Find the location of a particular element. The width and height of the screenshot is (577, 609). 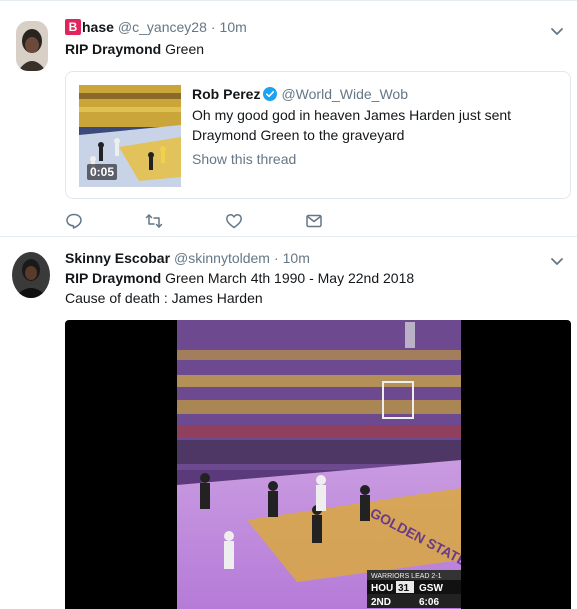

show-thread-link: Show this thread is located at coordinates (244, 159).